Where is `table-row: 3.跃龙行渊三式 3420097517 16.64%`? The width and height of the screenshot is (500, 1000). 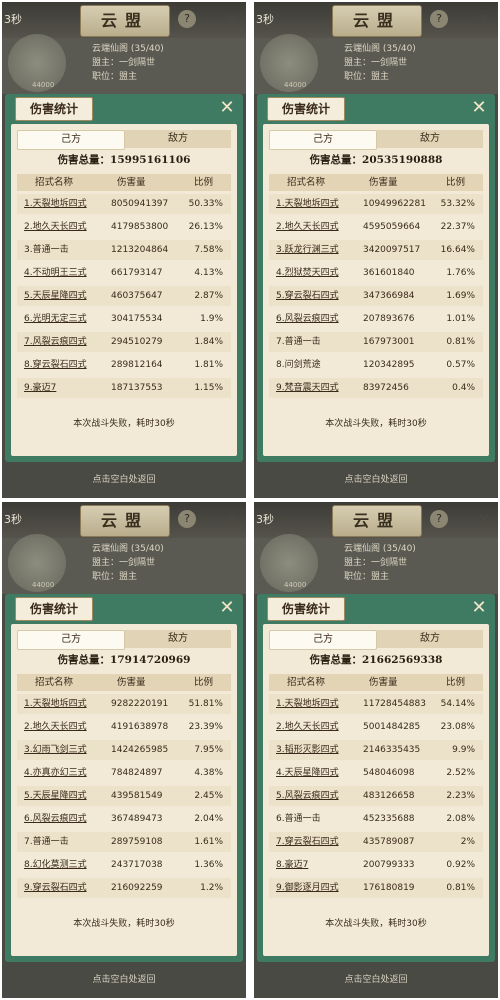 table-row: 3.跃龙行渊三式 3420097517 16.64% is located at coordinates (376, 250).